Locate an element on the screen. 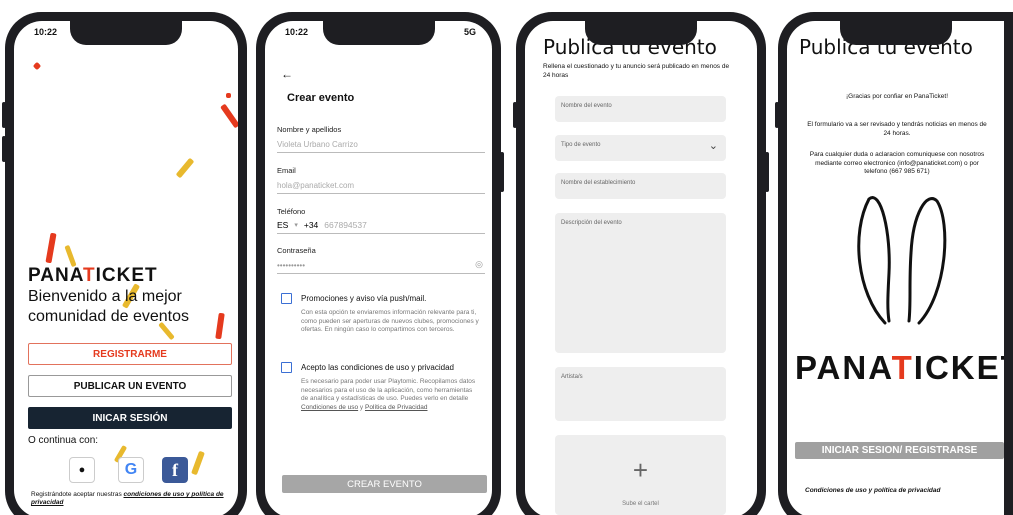  password-value: •••••••••• is located at coordinates (291, 265).